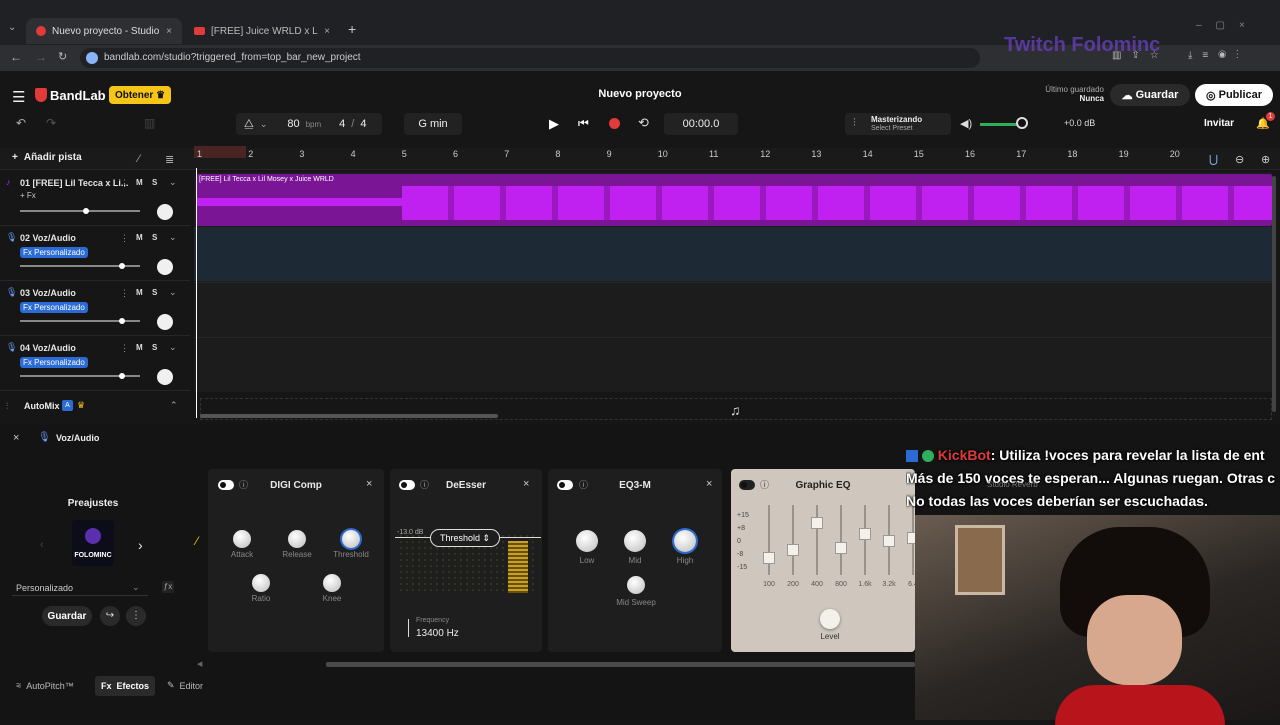 The width and height of the screenshot is (1280, 725). Describe the element at coordinates (139, 159) in the screenshot. I see `magic-icon: ⁄` at that location.